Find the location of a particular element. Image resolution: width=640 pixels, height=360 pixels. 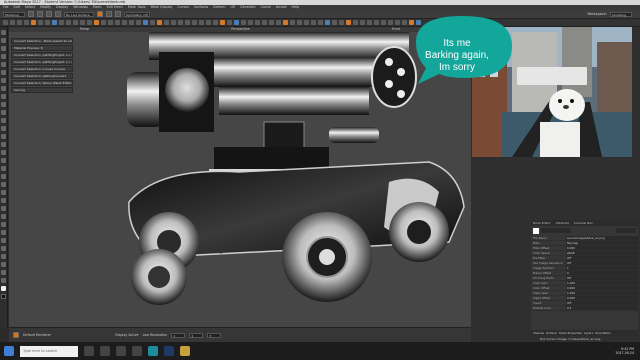

amplify-icon is located at coordinates (3, 272).